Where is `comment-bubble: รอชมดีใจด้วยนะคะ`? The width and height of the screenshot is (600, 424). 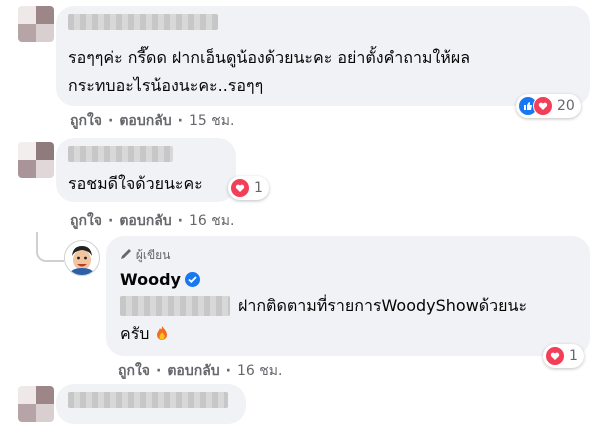 comment-bubble: รอชมดีใจด้วยนะคะ is located at coordinates (146, 170).